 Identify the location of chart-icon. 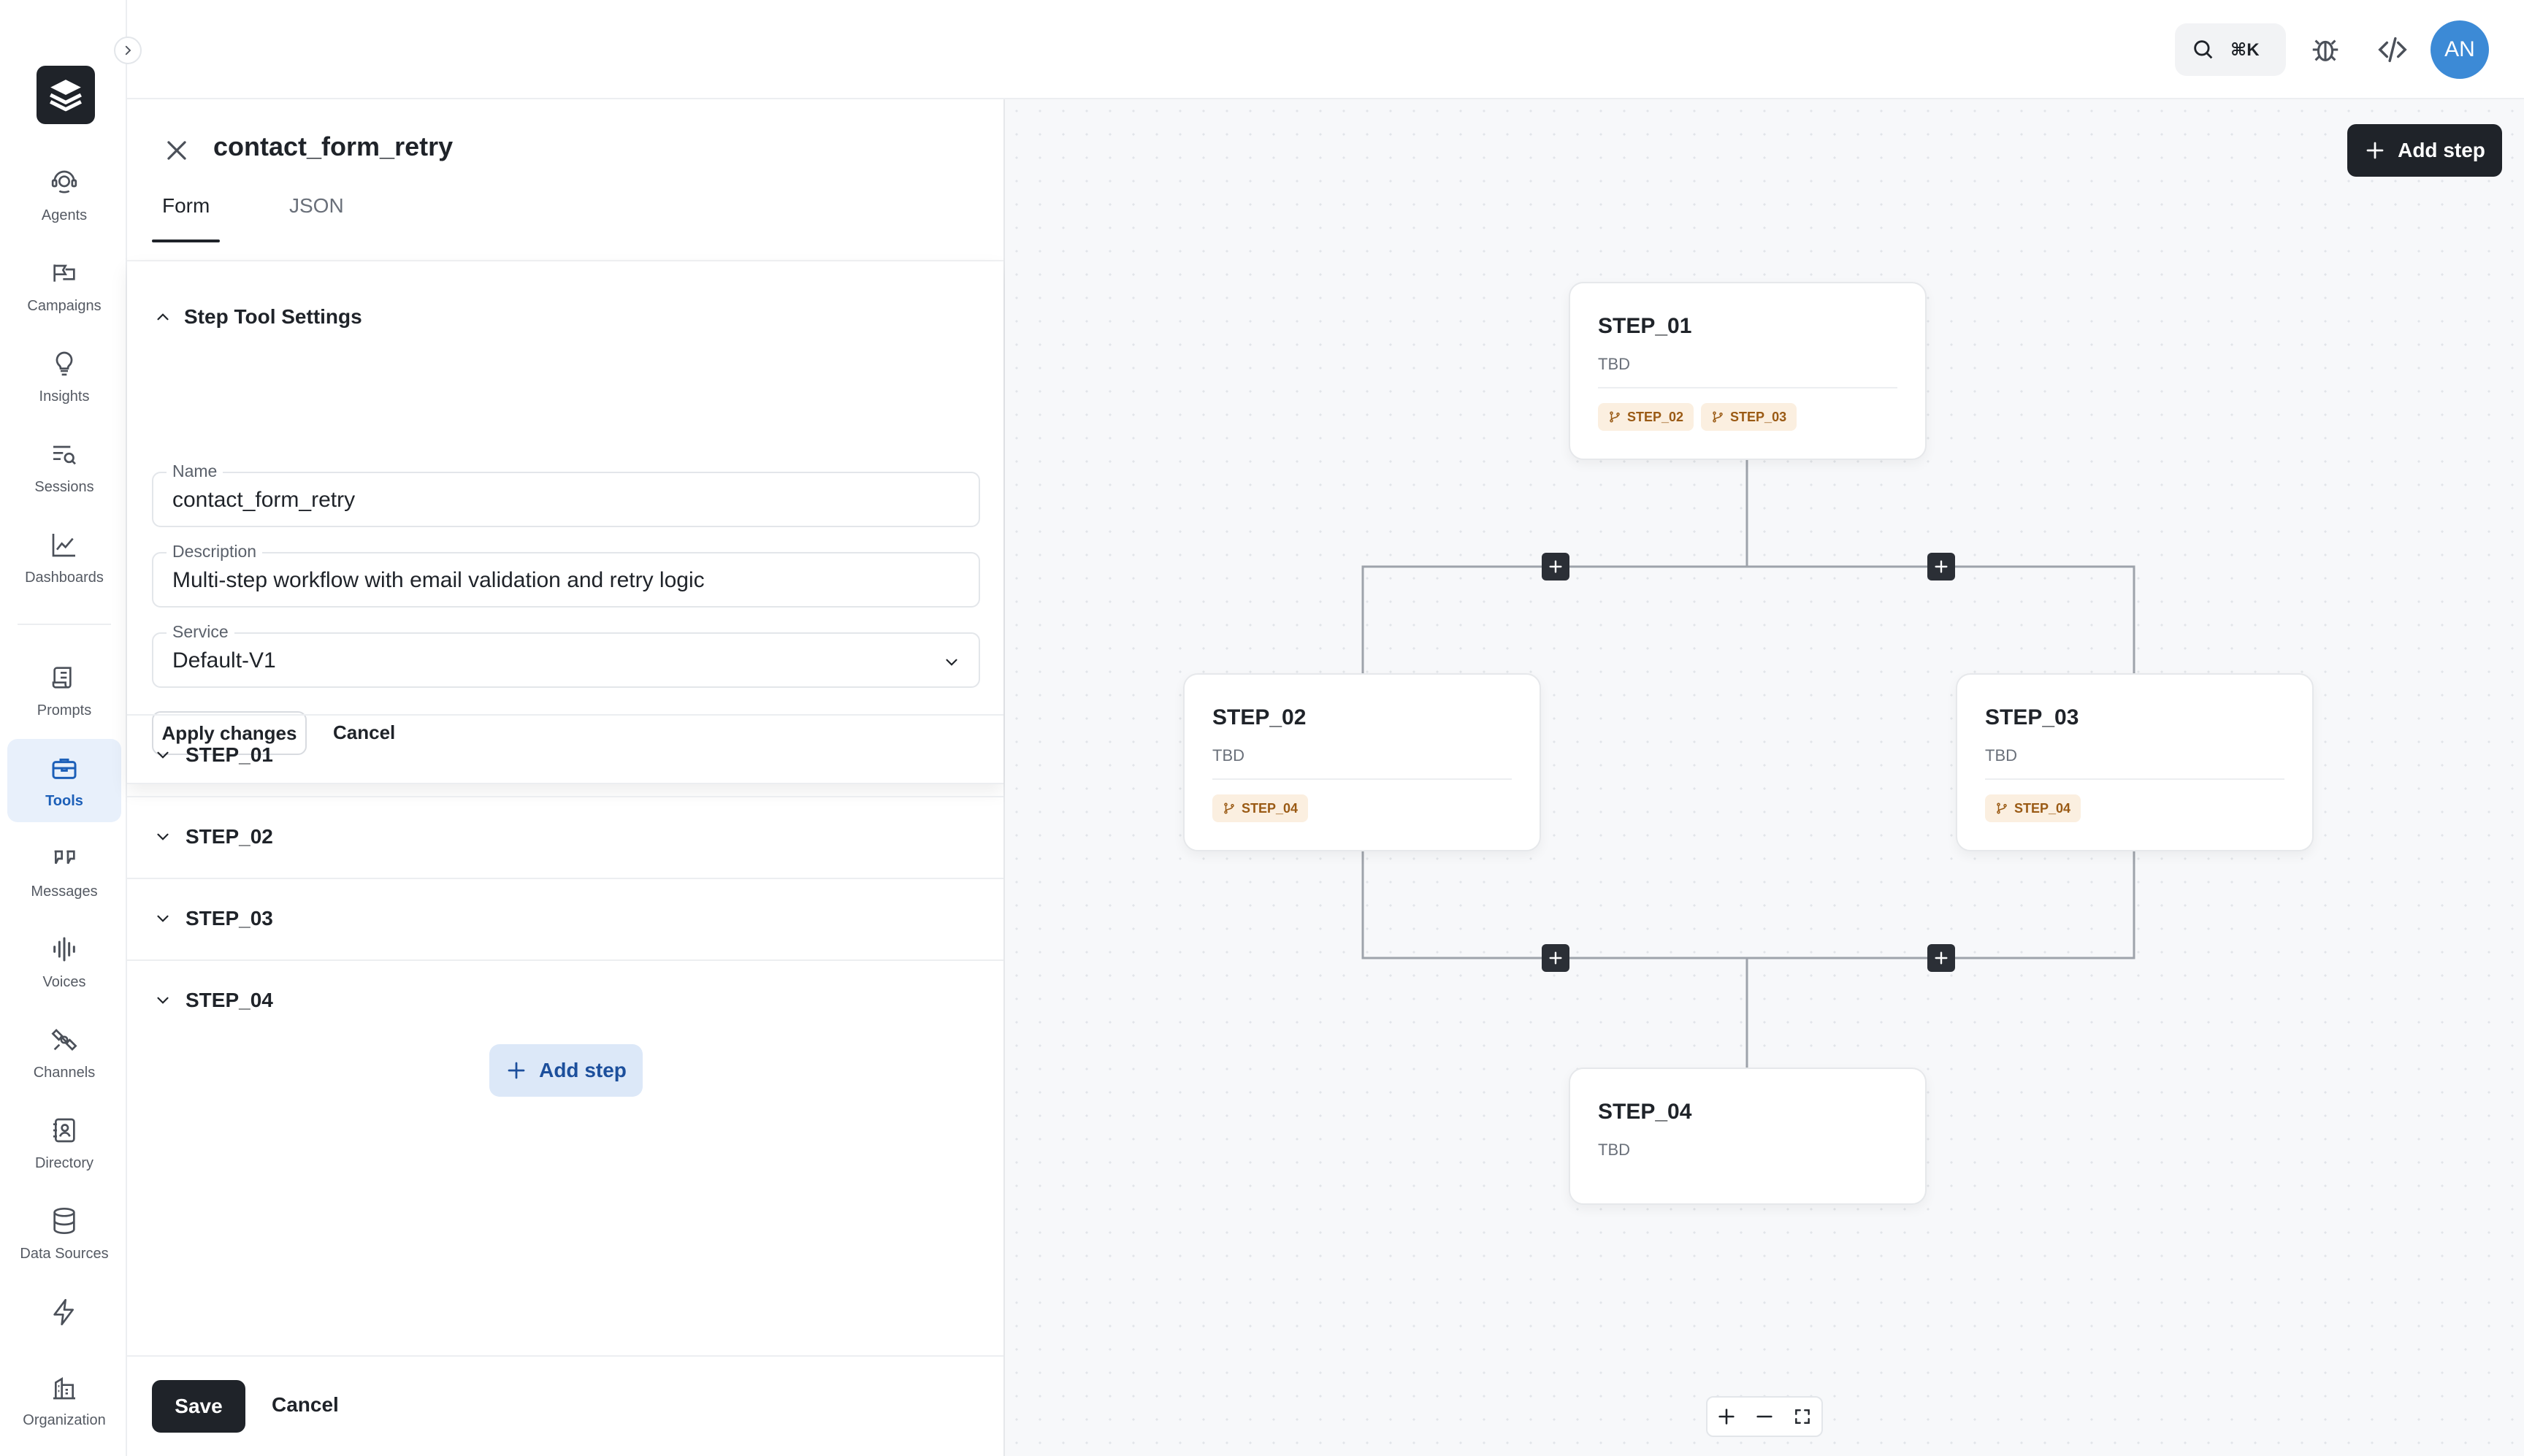
(64, 545).